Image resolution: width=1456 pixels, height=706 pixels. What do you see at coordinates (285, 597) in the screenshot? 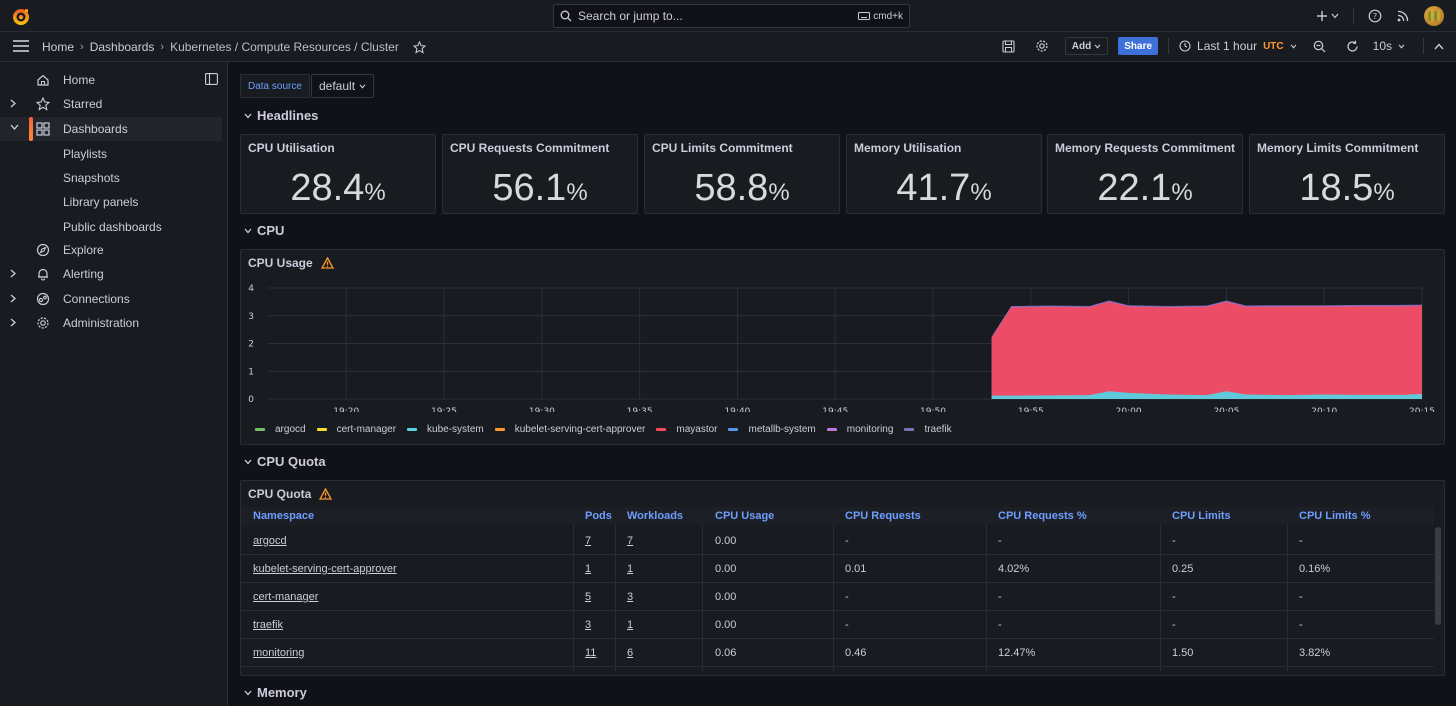
I see `table-cell: cert-manager` at bounding box center [285, 597].